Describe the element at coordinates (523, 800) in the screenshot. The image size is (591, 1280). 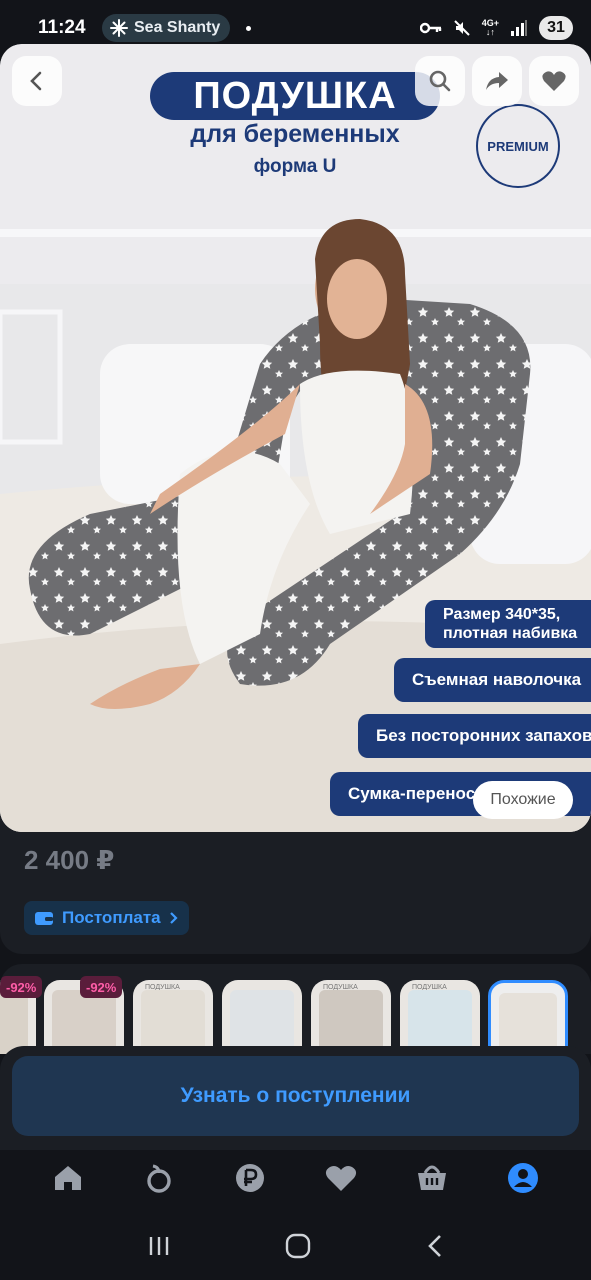
I see `similar-button: Похожие` at that location.